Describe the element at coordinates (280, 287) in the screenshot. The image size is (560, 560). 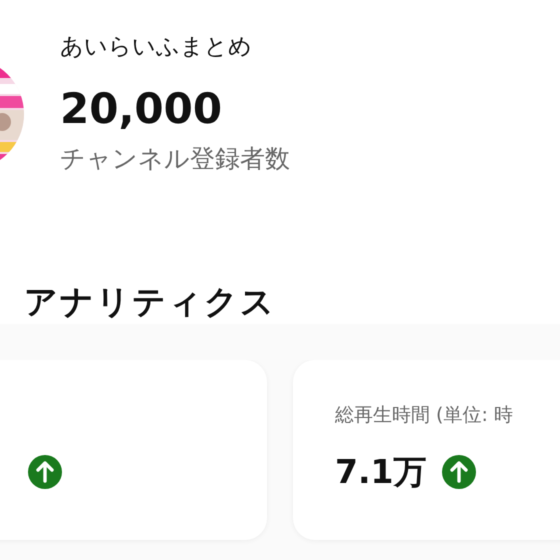
I see `section-title: アナリティクス` at that location.